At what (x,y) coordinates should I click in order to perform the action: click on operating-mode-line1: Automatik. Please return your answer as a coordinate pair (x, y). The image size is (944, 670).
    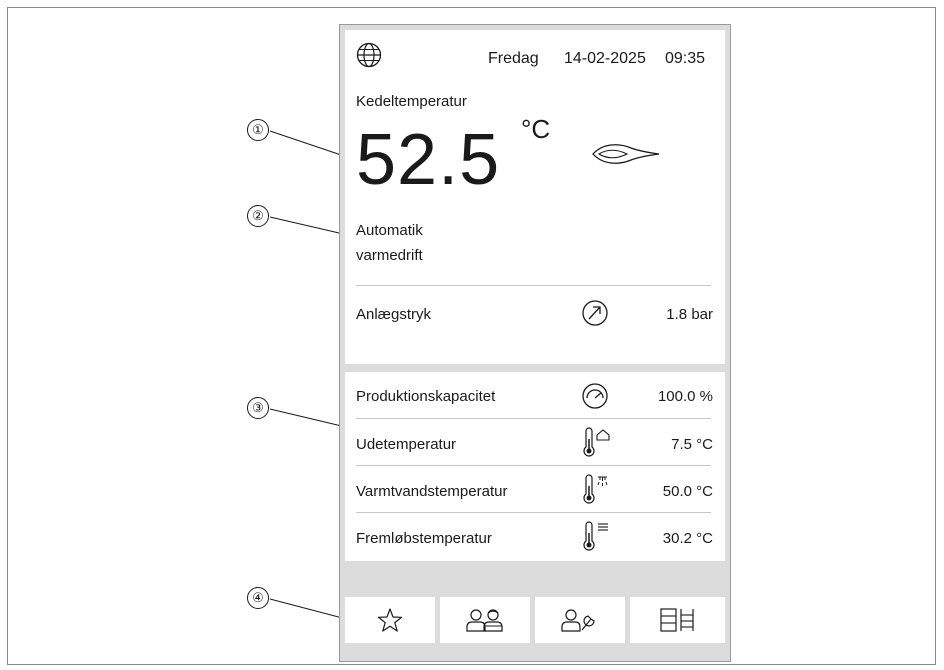
    Looking at the image, I should click on (389, 230).